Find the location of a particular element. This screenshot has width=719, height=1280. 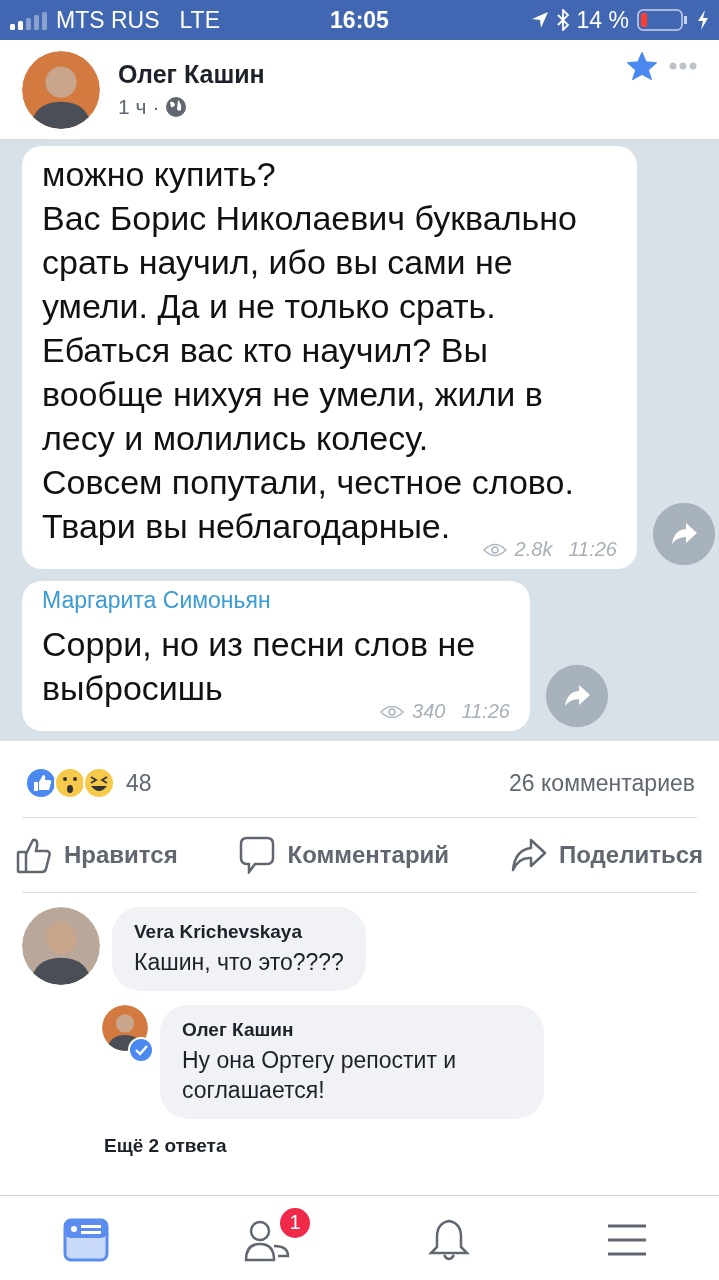

more-icon is located at coordinates (683, 66).